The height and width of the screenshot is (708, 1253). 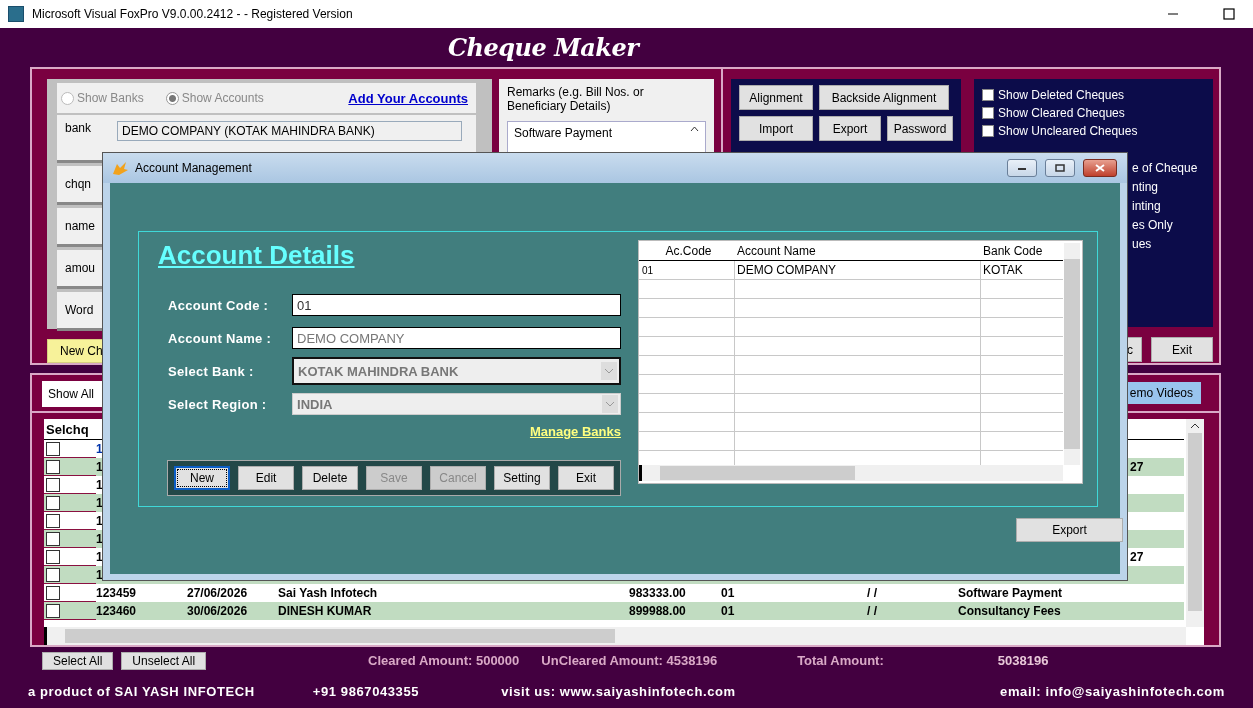 I want to click on option-label: inting, so click(x=1146, y=205).